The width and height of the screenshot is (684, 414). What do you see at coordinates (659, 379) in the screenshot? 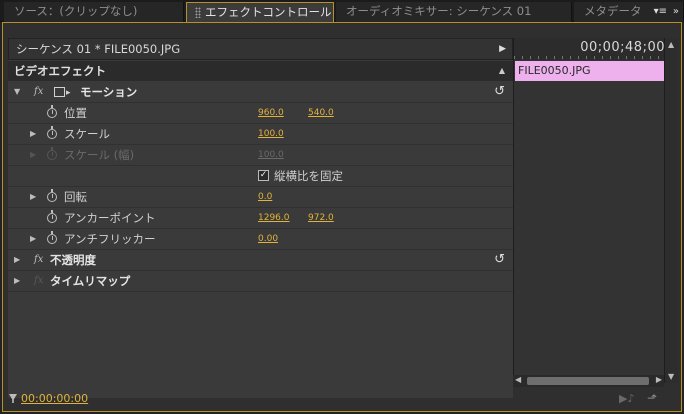
I see `scroll-right-icon: ▶` at bounding box center [659, 379].